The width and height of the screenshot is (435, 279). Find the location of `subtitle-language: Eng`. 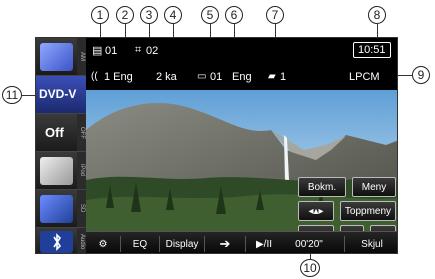

subtitle-language: Eng is located at coordinates (242, 77).